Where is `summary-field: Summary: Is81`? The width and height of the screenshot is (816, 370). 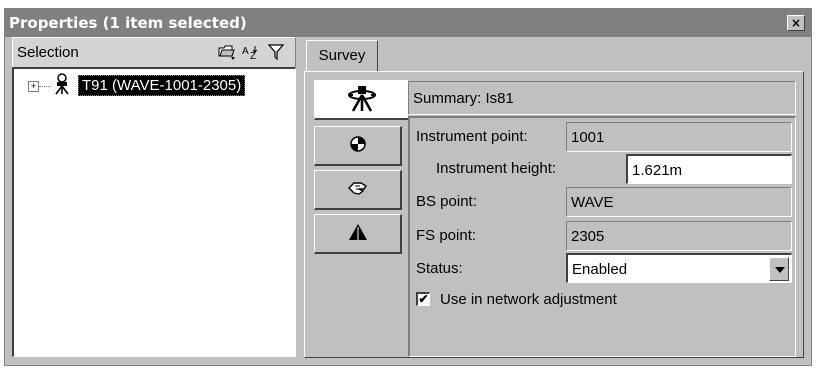 summary-field: Summary: Is81 is located at coordinates (602, 98).